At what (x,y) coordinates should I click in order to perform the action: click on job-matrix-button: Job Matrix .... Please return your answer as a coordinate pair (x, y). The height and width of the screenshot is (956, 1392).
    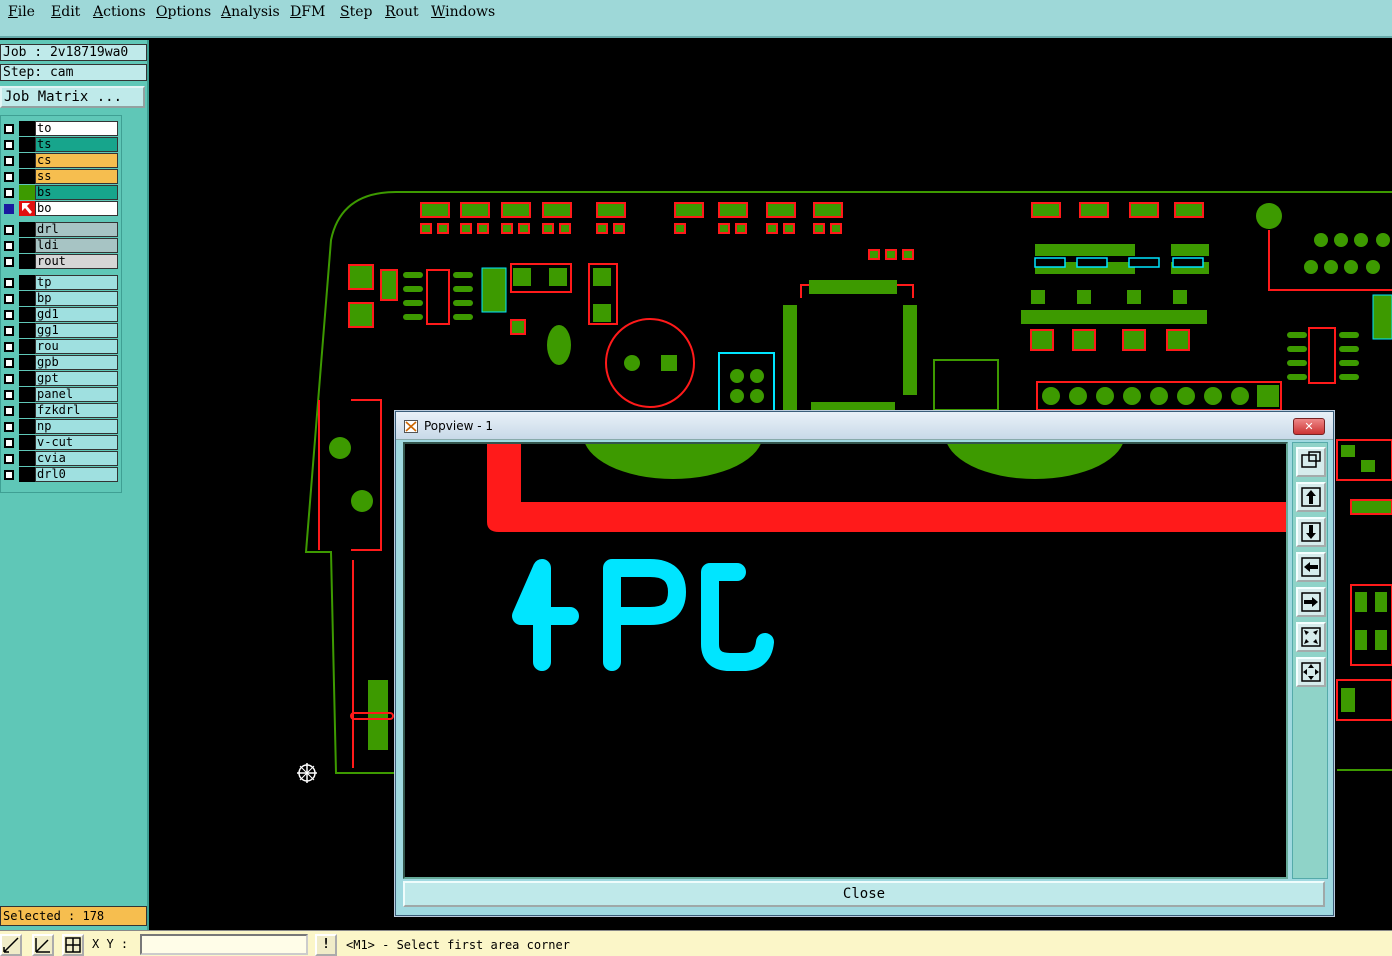
    Looking at the image, I should click on (72, 97).